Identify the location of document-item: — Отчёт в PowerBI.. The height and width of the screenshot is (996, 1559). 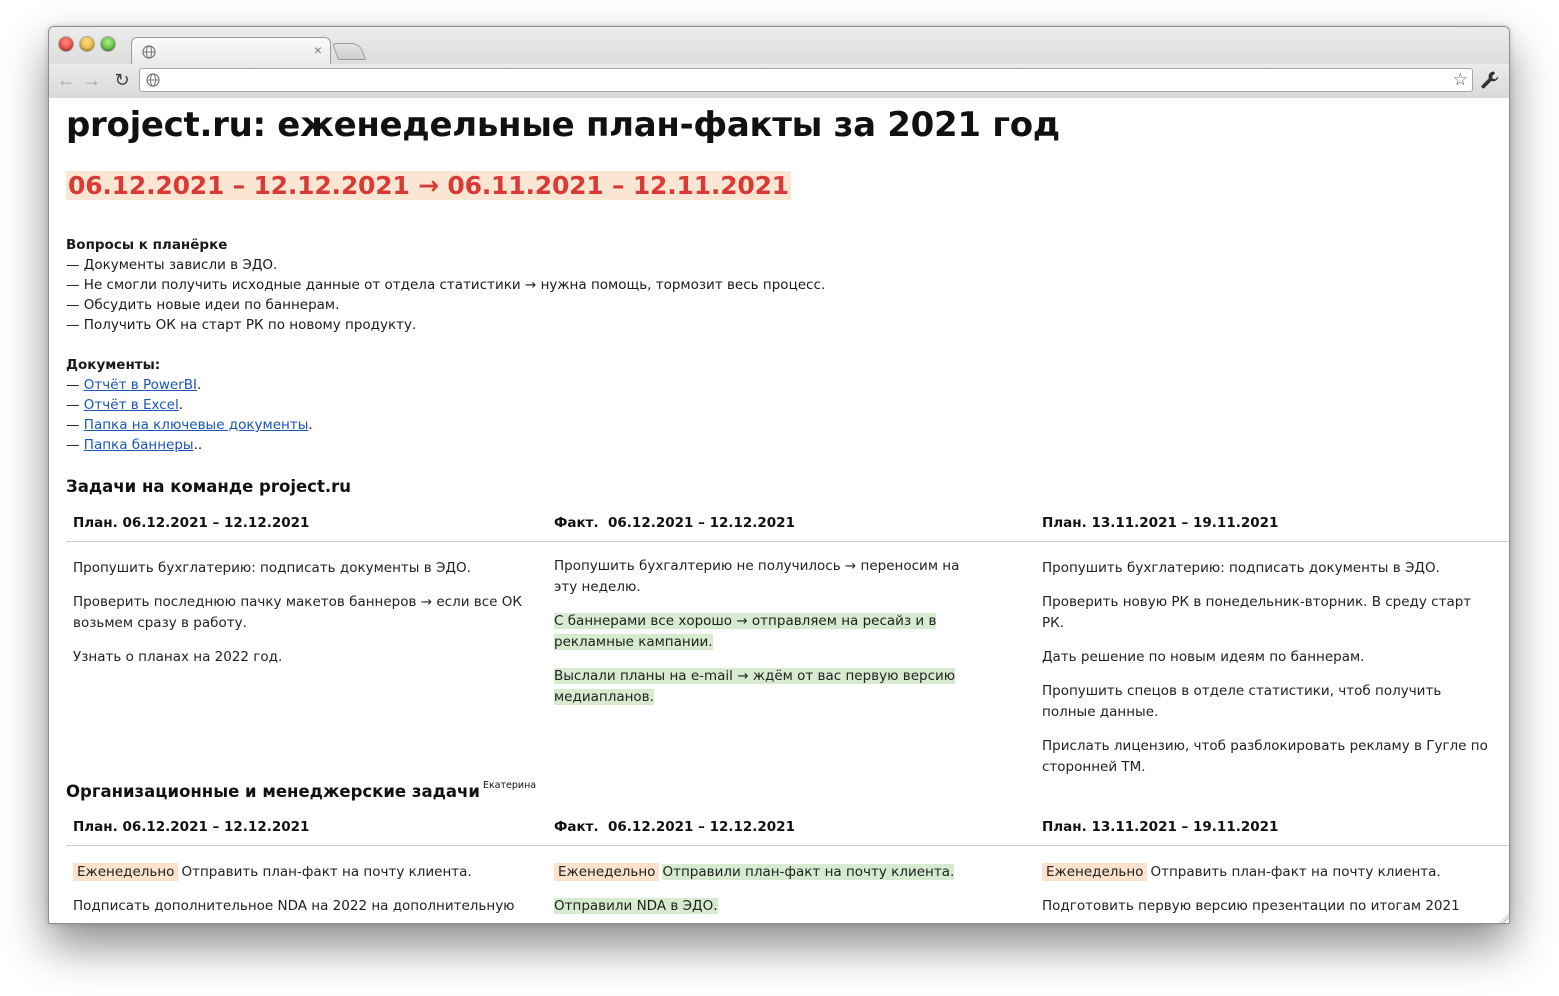
(134, 385).